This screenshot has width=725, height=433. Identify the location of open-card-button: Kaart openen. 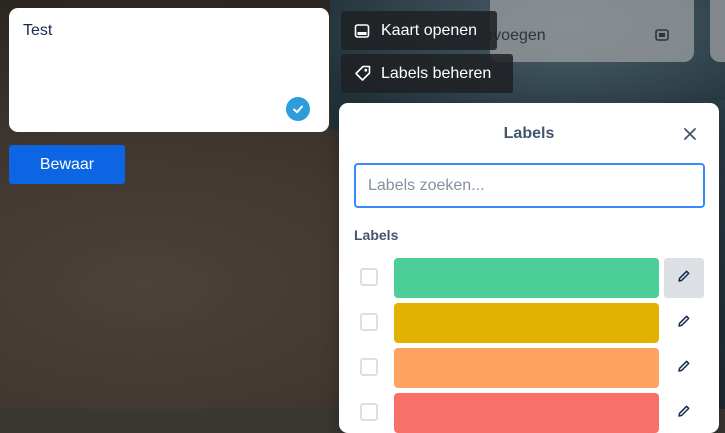
(419, 30).